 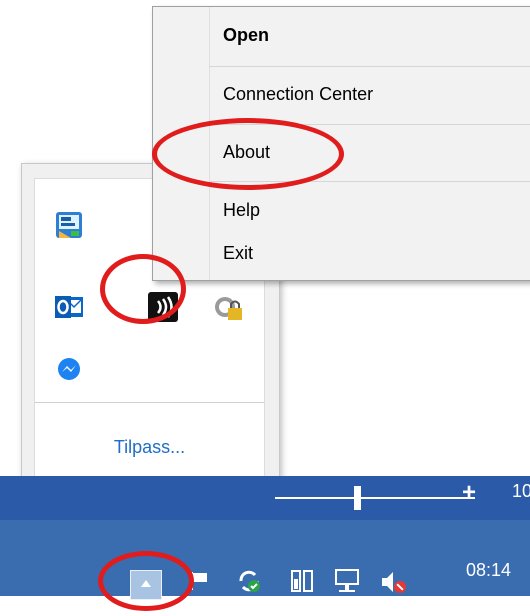 I want to click on clock-date: 24.06.20, so click(x=481, y=605).